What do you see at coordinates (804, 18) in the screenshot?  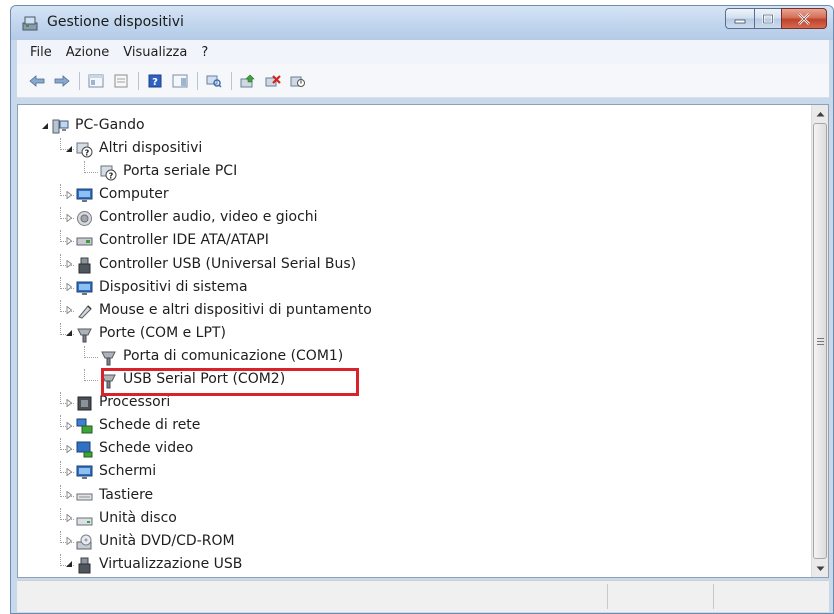 I see `close-button` at bounding box center [804, 18].